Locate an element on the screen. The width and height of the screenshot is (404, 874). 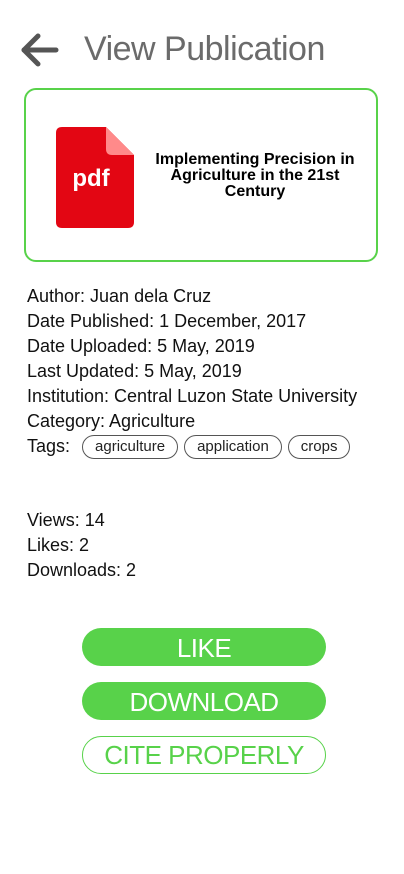
page-title: View Publication is located at coordinates (204, 49).